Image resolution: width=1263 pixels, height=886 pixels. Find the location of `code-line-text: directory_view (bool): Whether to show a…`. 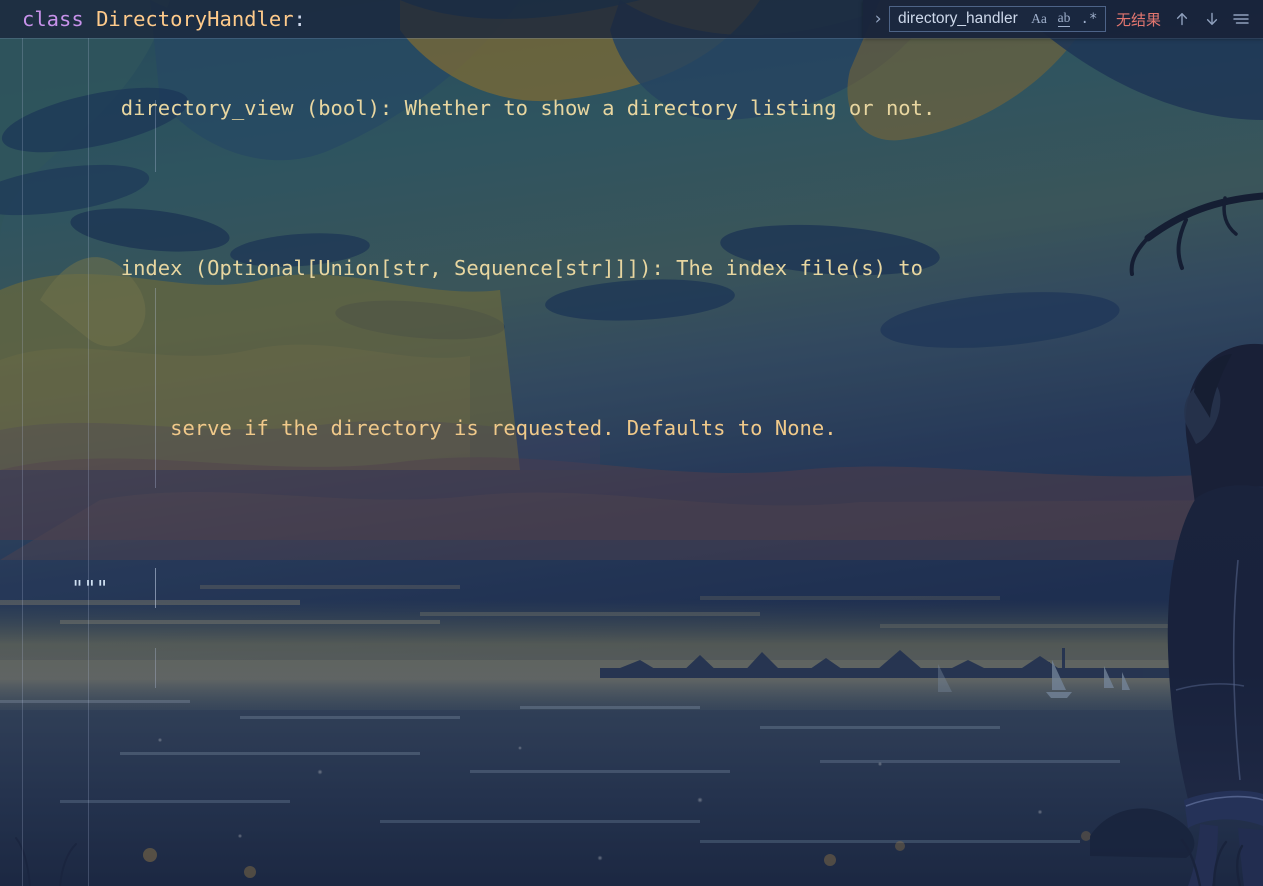

code-line-text: directory_view (bool): Whether to show a… is located at coordinates (479, 108).